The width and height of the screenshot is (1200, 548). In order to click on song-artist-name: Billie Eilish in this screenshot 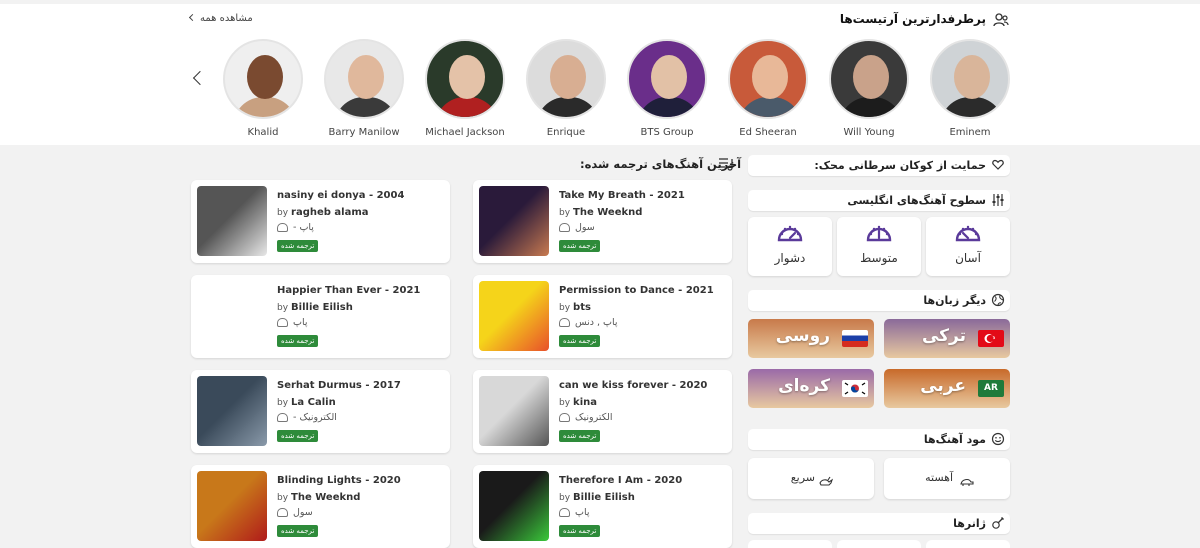, I will do `click(322, 307)`.